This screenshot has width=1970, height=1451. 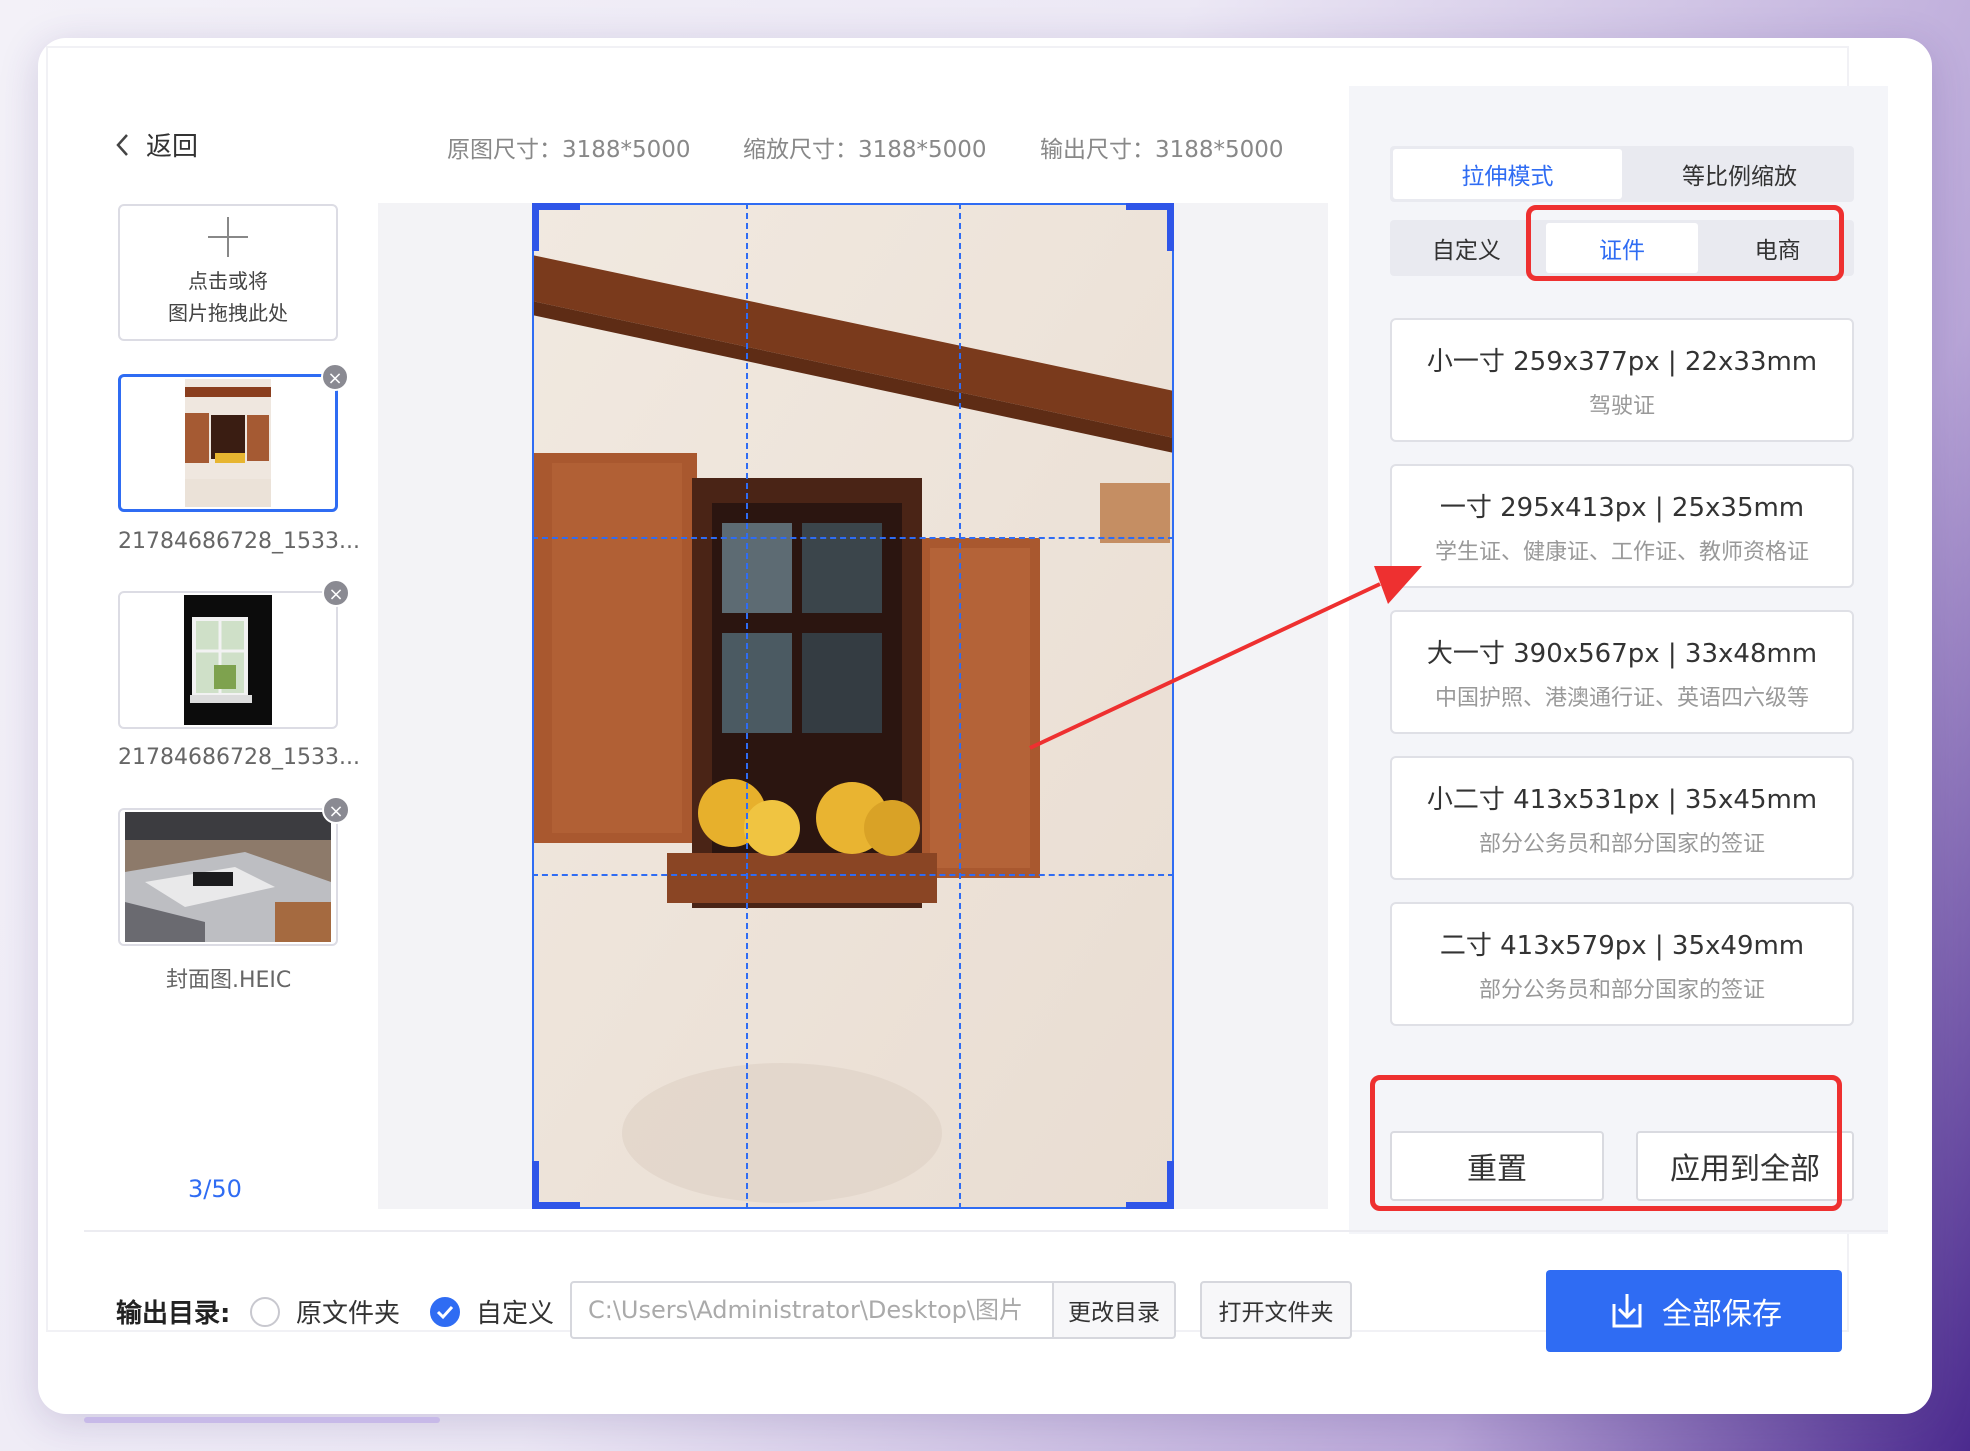 I want to click on check-icon, so click(x=445, y=1312).